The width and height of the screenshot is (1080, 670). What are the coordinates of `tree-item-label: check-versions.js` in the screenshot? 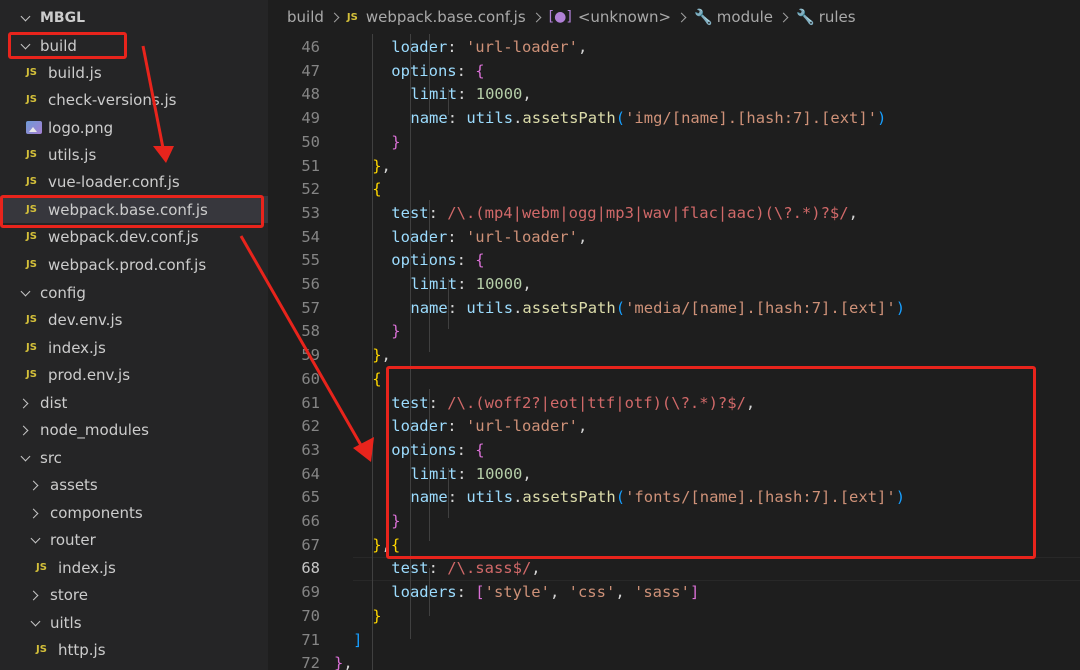 It's located at (112, 99).